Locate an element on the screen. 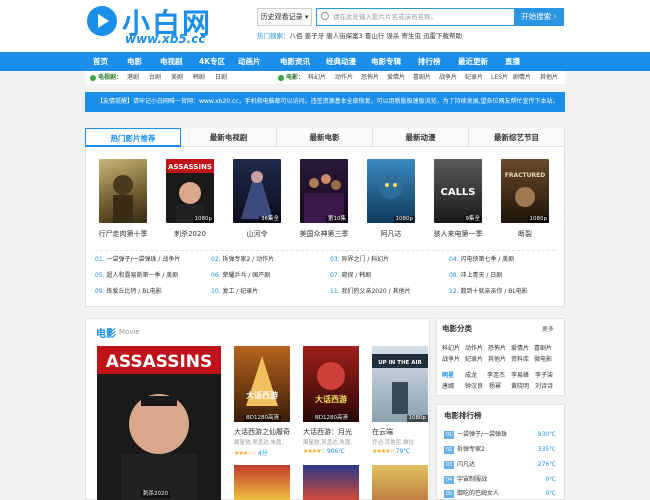 Image resolution: width=650 pixels, height=500 pixels. subcat-tv-item: 日剧 is located at coordinates (221, 78).